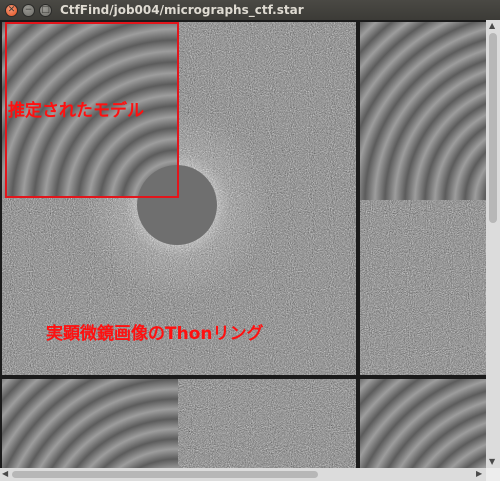 The width and height of the screenshot is (500, 481). What do you see at coordinates (492, 26) in the screenshot?
I see `scroll-up-icon: ▲` at bounding box center [492, 26].